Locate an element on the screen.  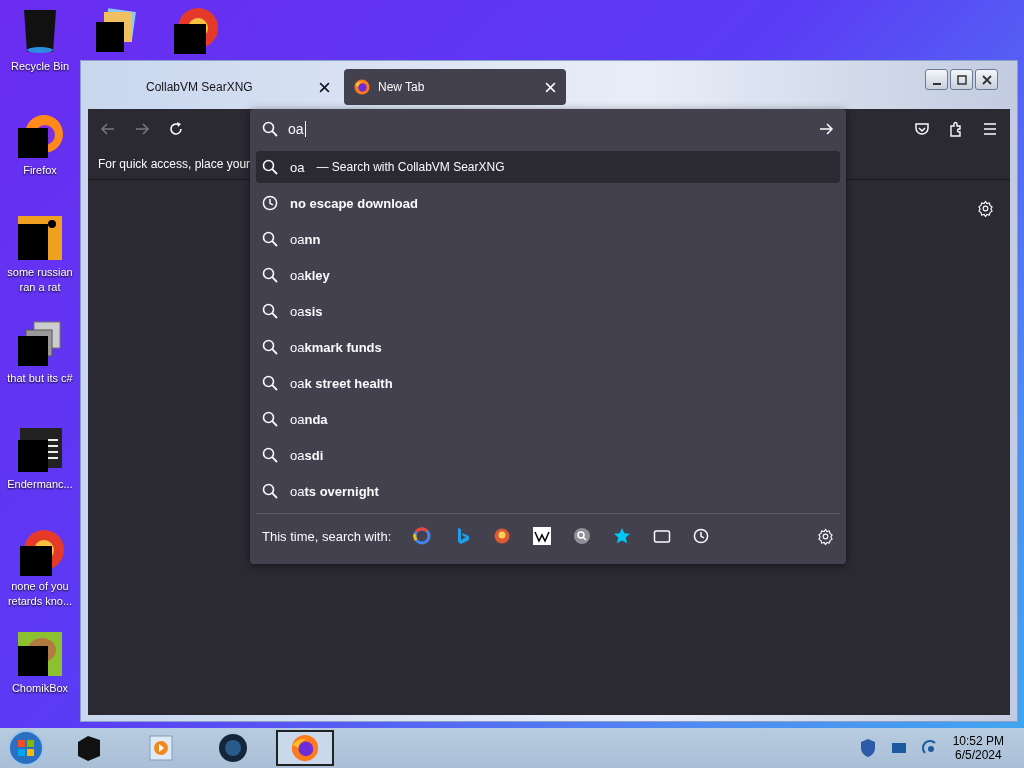
desktop-icon-label: Firefox is located at coordinates (40, 170).